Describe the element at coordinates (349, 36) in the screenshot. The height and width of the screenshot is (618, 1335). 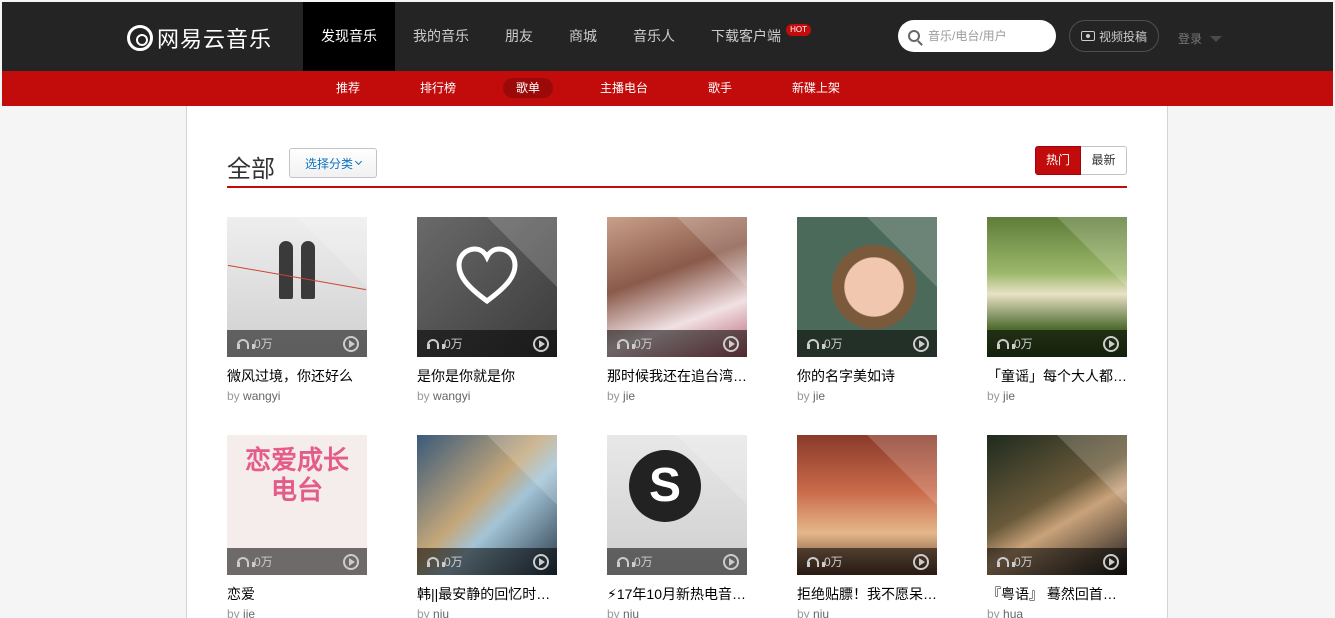
I see `nav-discover-music: 发现音乐` at that location.